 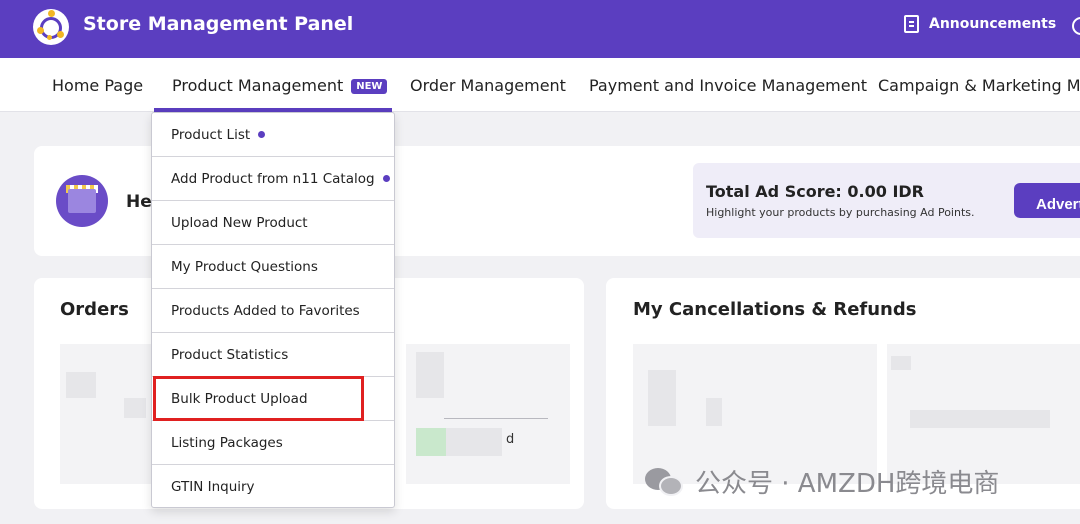 I want to click on nav-campaign-marketing: Campaign & Marketing Man, so click(x=979, y=85).